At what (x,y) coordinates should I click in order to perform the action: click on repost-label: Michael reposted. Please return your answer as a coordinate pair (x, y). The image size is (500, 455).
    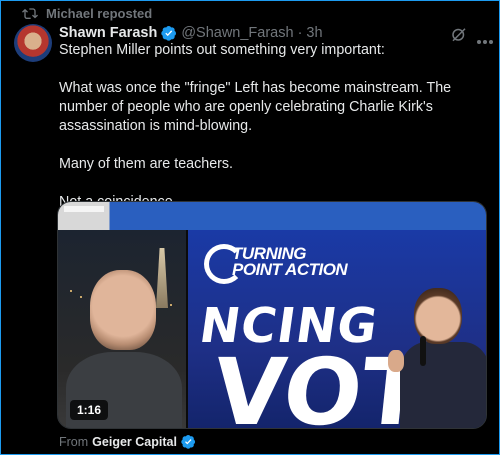
    Looking at the image, I should click on (99, 13).